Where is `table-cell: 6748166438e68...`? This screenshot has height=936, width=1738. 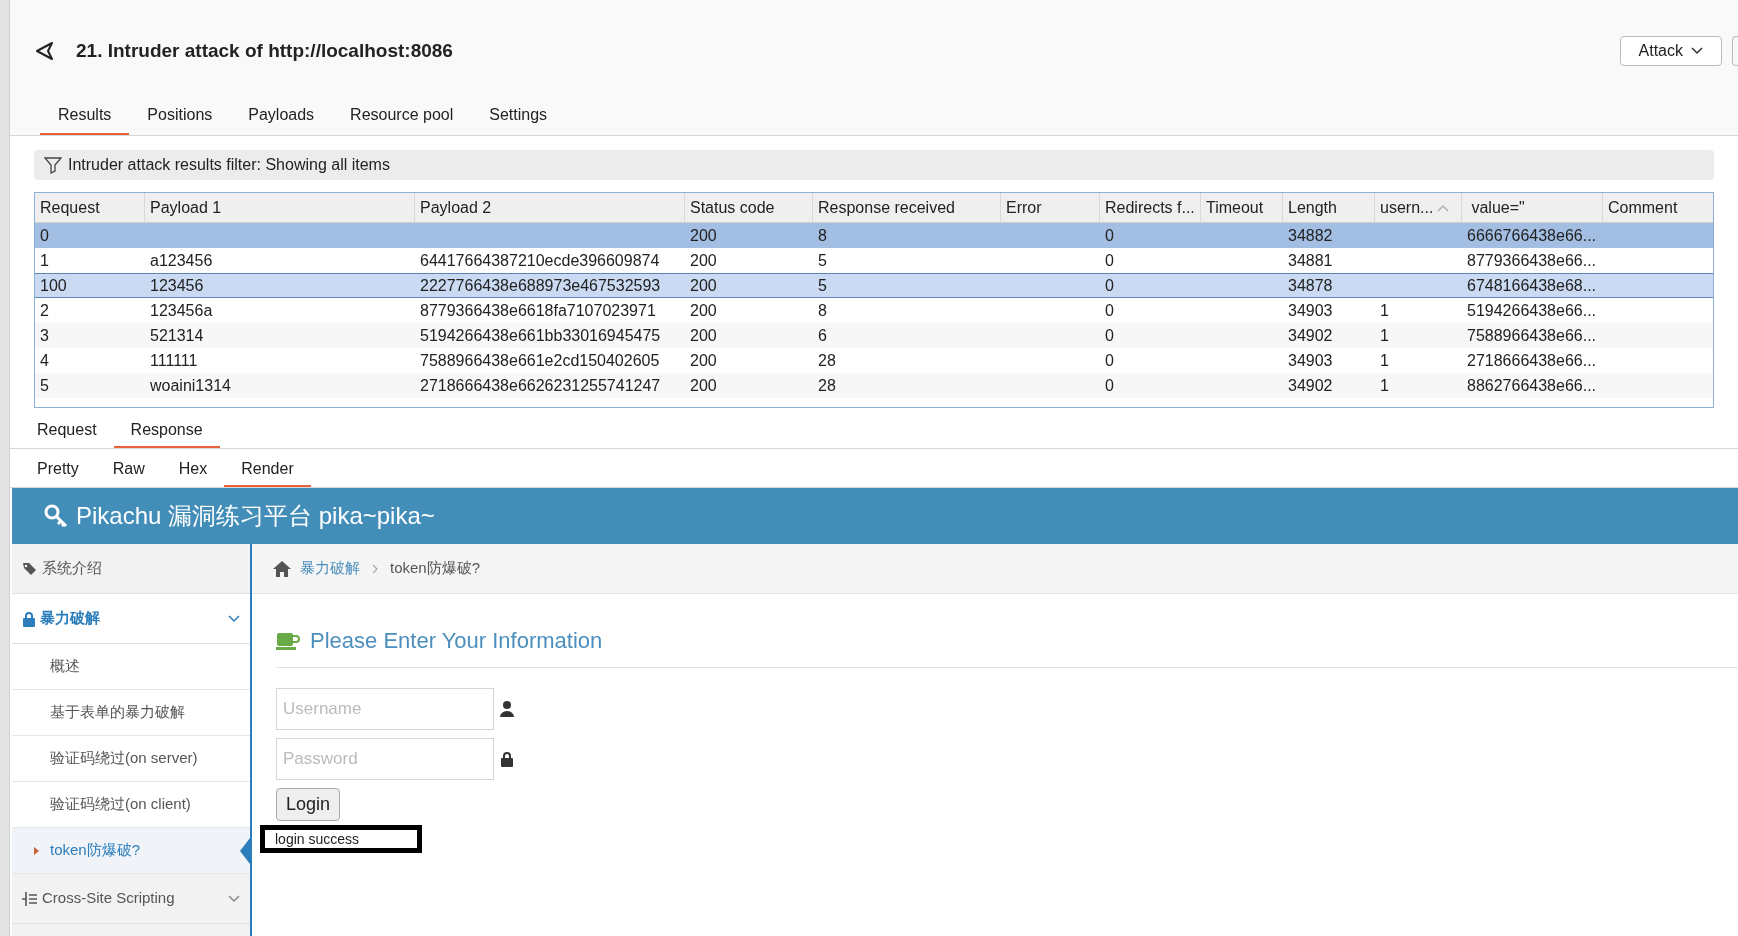 table-cell: 6748166438e68... is located at coordinates (1531, 285).